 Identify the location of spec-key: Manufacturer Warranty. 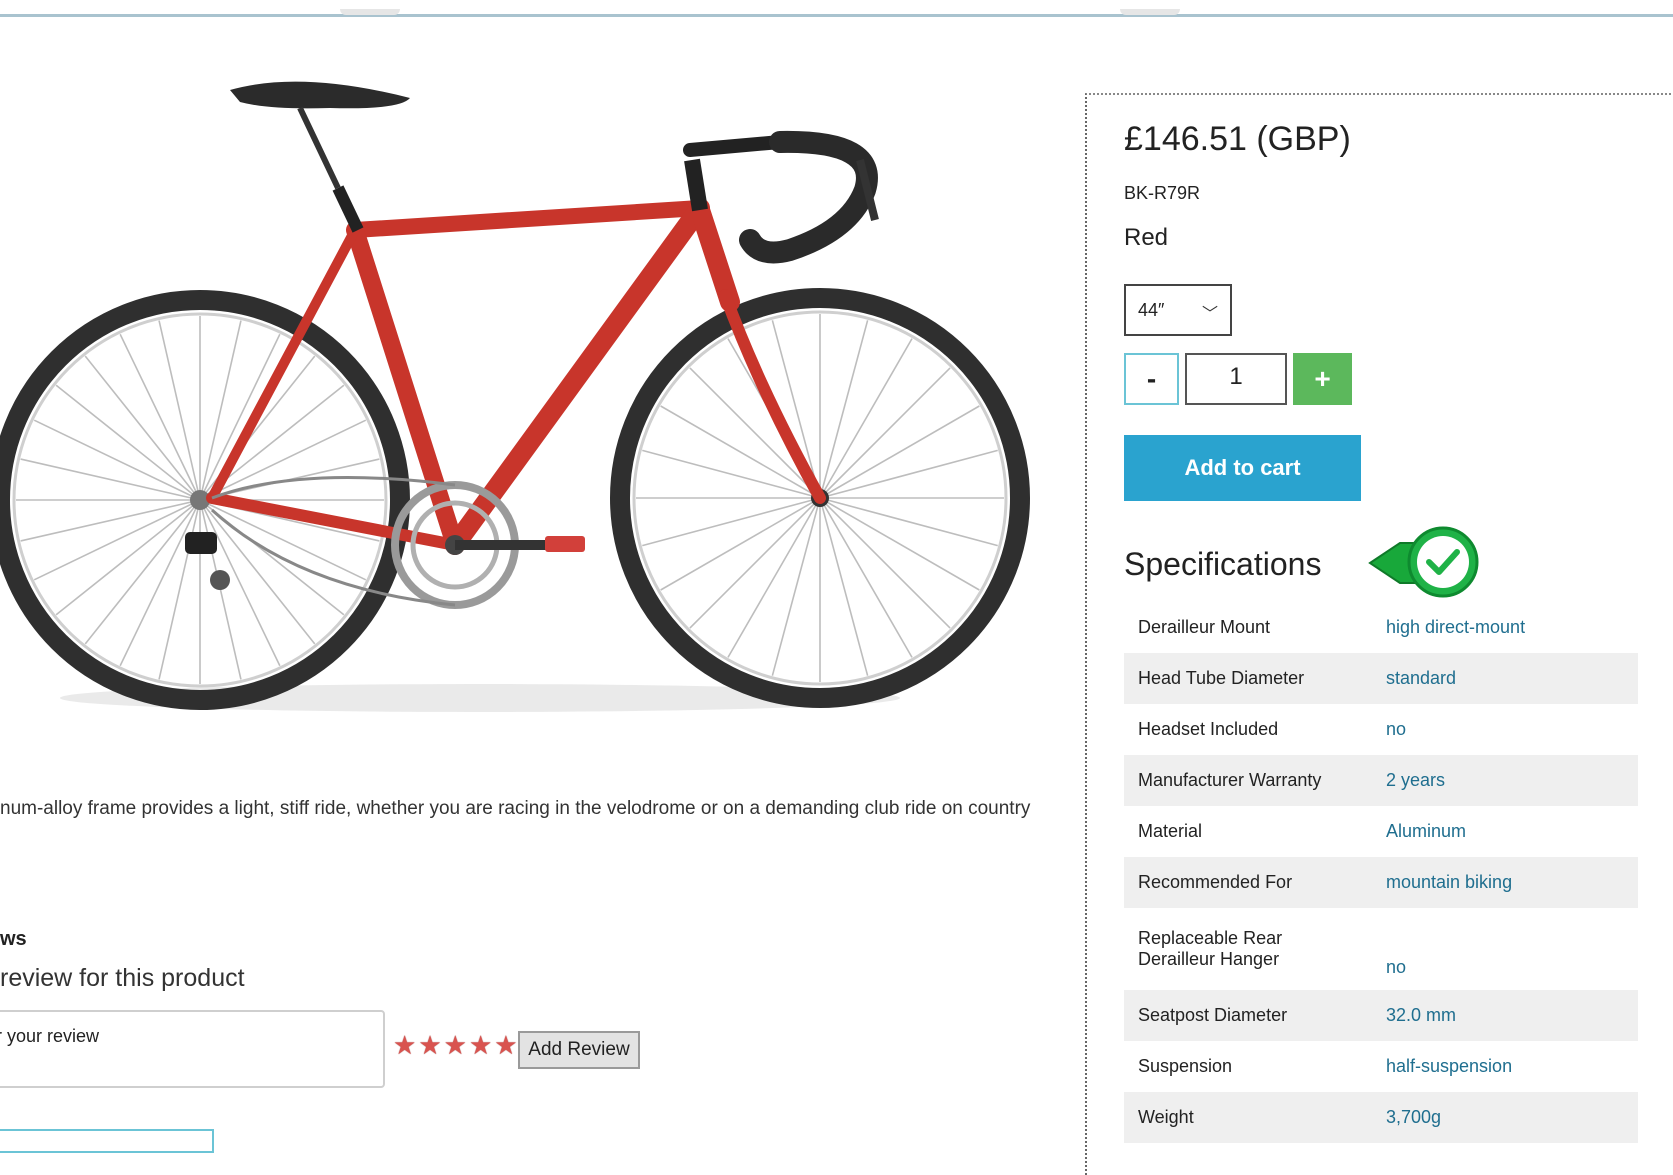
(1230, 780).